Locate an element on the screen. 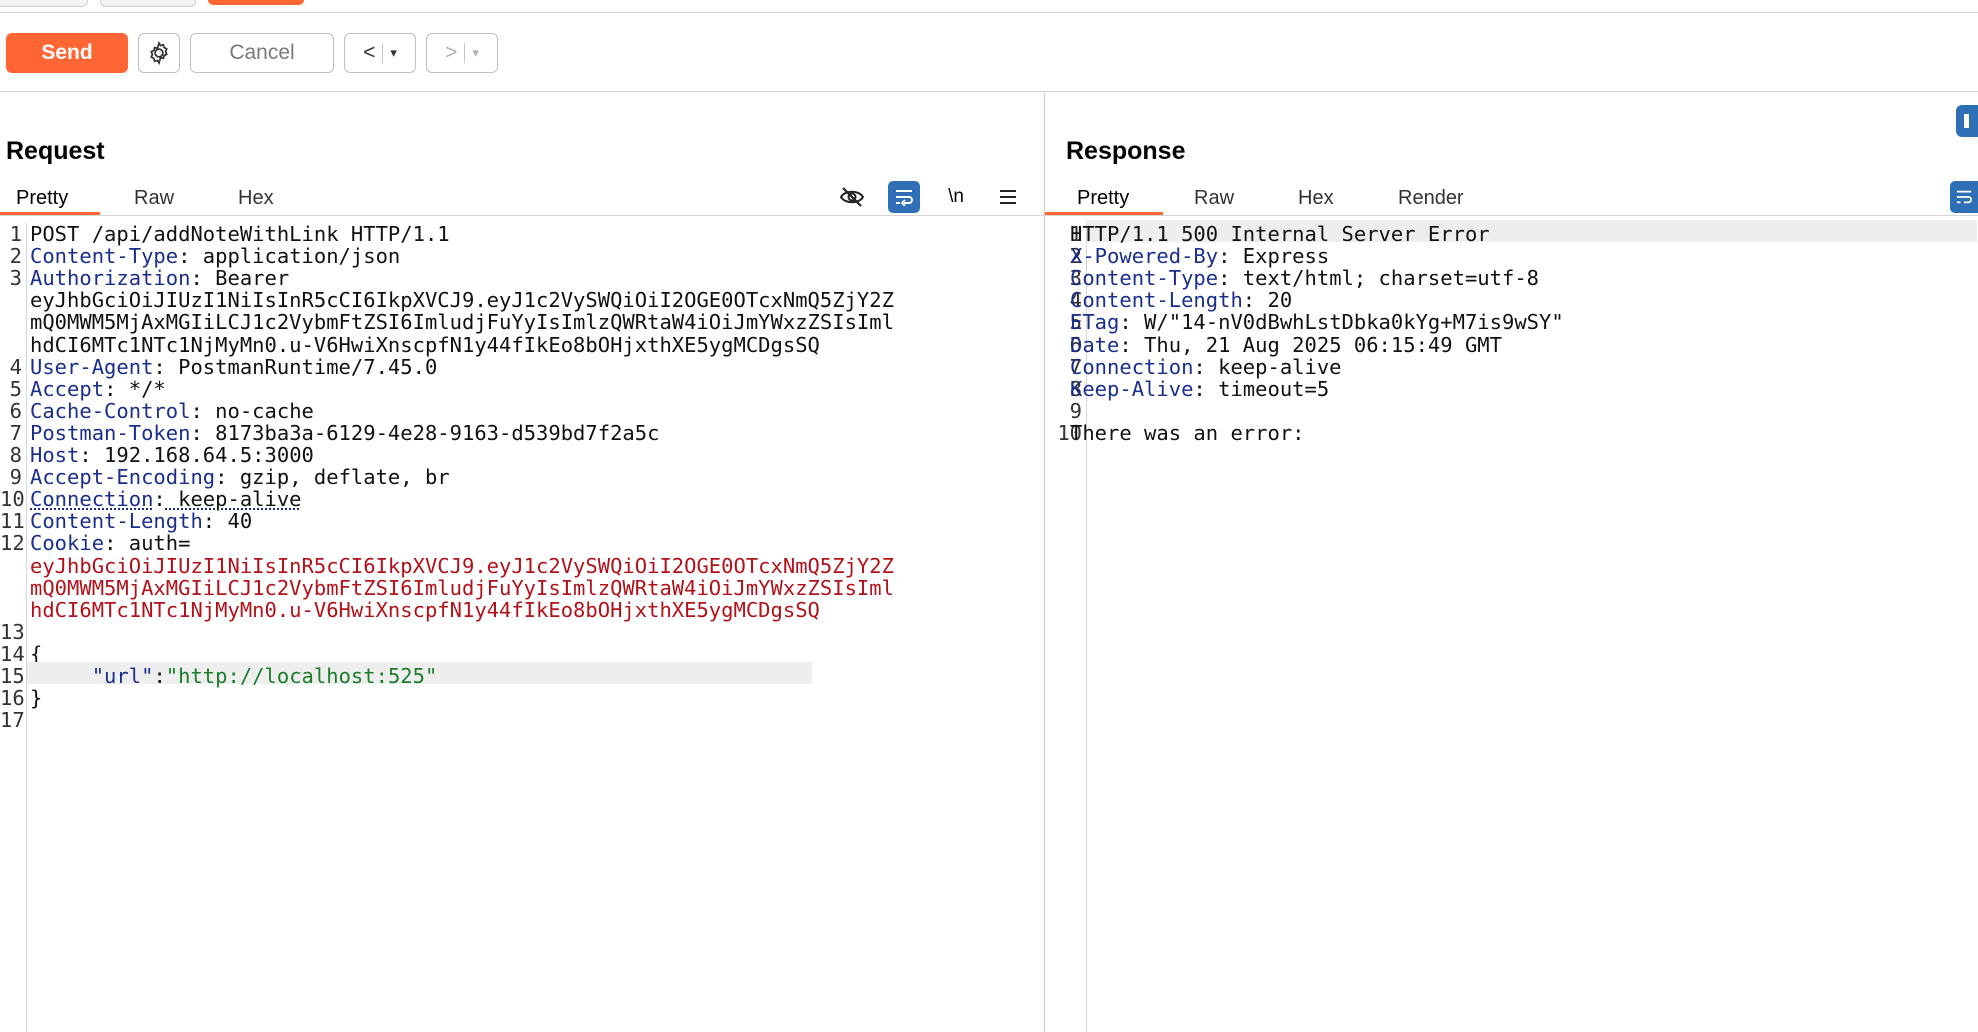 This screenshot has height=1032, width=1978. json-key: "url" is located at coordinates (122, 676).